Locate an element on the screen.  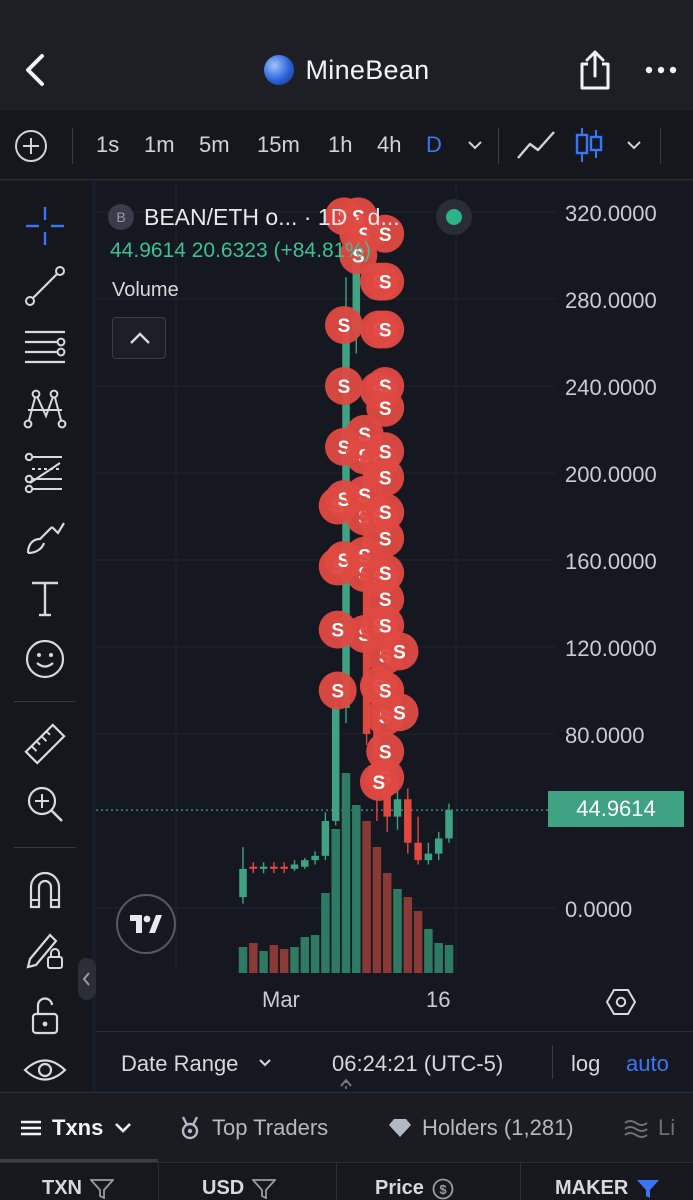
token-logo-icon is located at coordinates (278, 70).